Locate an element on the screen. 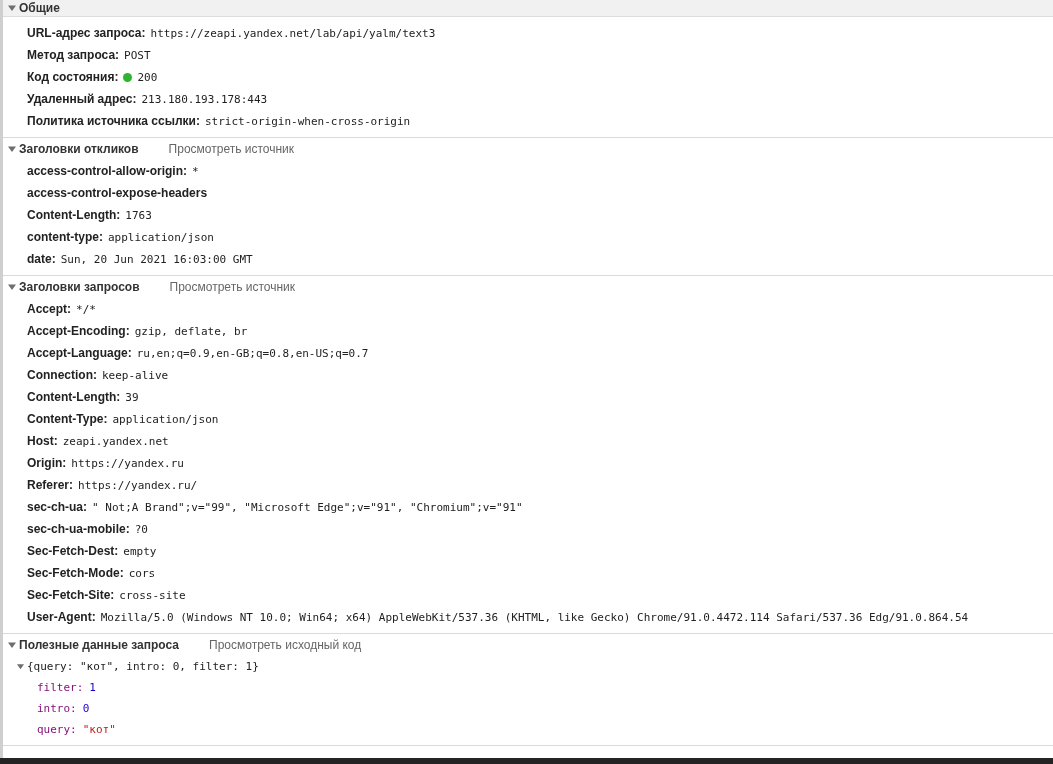 Image resolution: width=1053 pixels, height=764 pixels. header-name: Политика источника ссылки: is located at coordinates (113, 121).